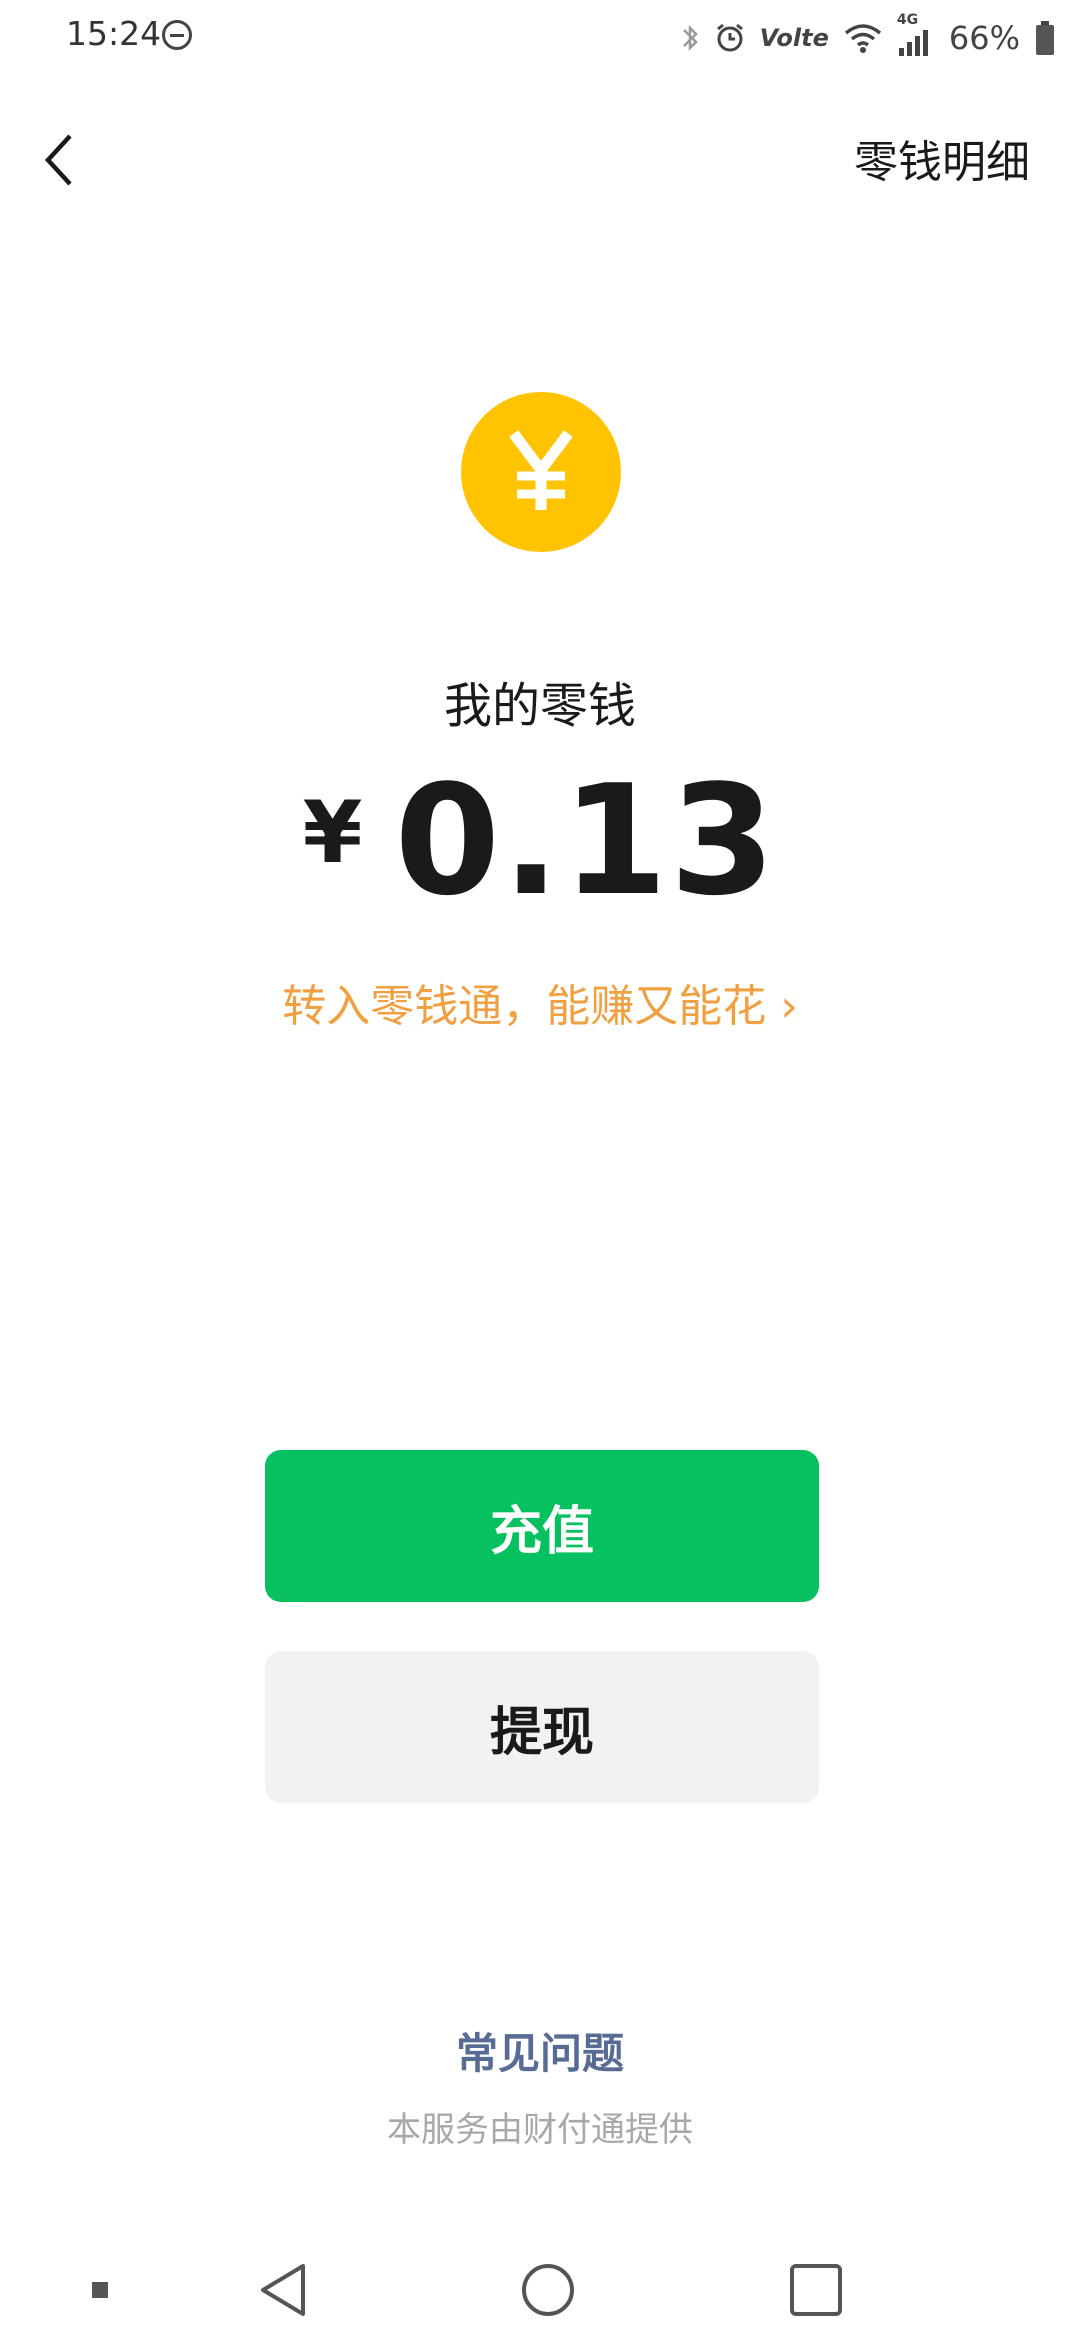 This screenshot has width=1080, height=2340. Describe the element at coordinates (1045, 38) in the screenshot. I see `battery-icon` at that location.